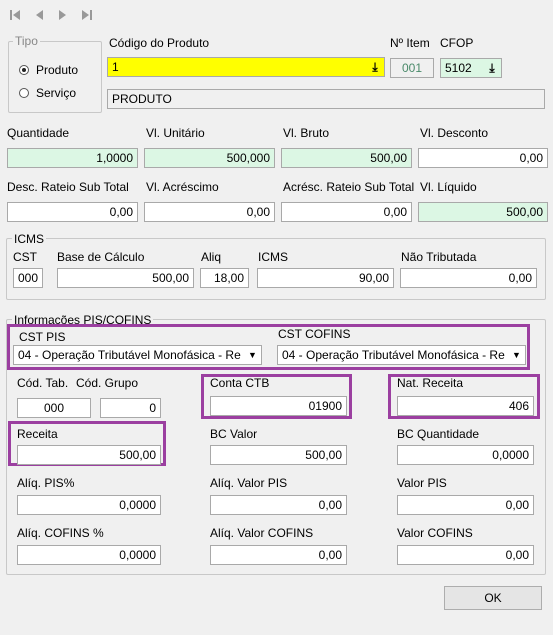 This screenshot has height=635, width=553. Describe the element at coordinates (346, 158) in the screenshot. I see `vl-bruto-field: 500,00` at that location.